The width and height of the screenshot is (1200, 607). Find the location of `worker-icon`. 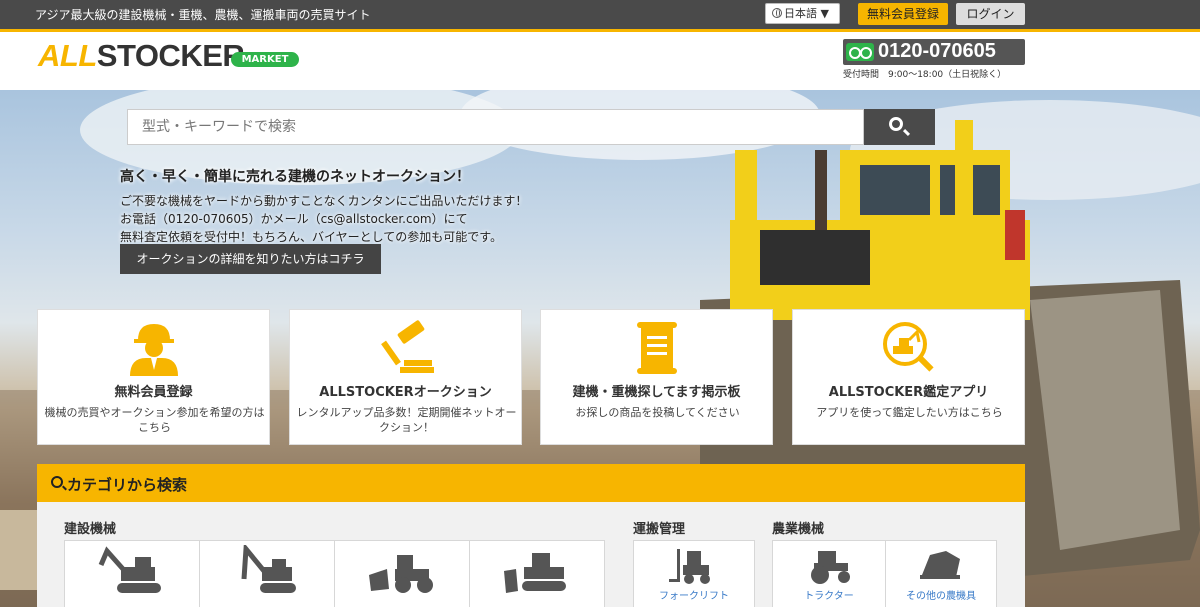

worker-icon is located at coordinates (154, 350).